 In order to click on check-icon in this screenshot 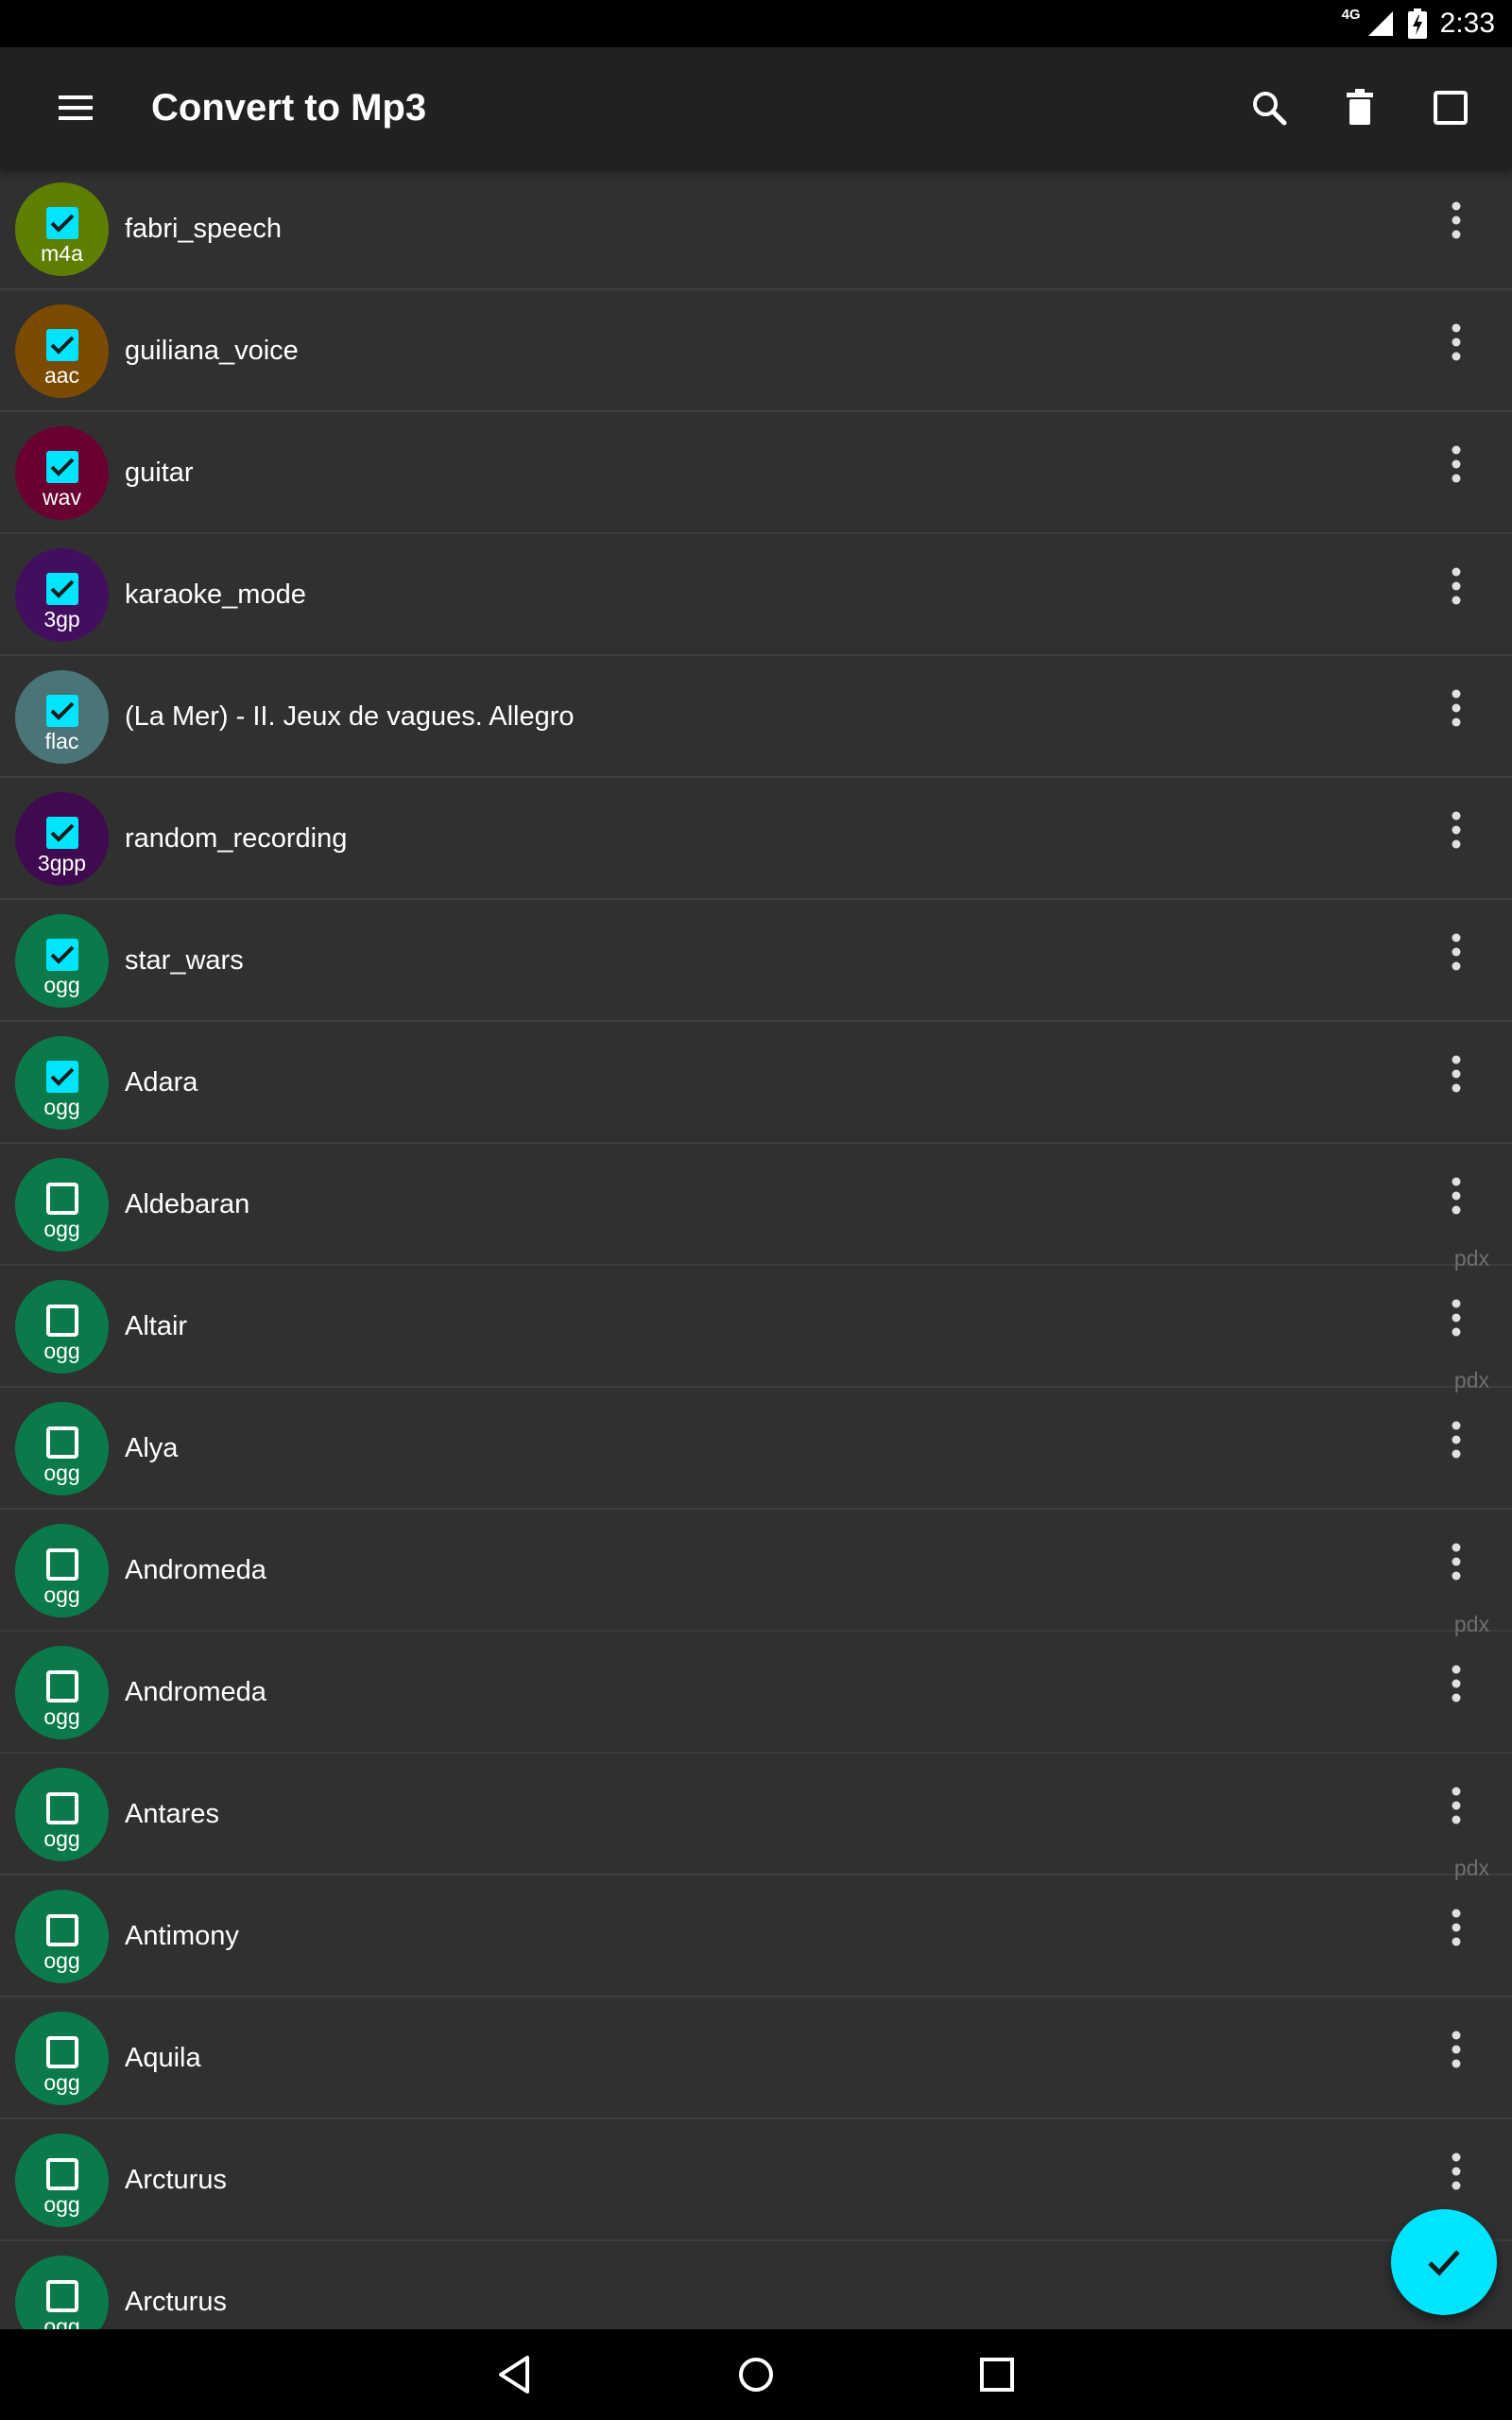, I will do `click(1444, 2263)`.